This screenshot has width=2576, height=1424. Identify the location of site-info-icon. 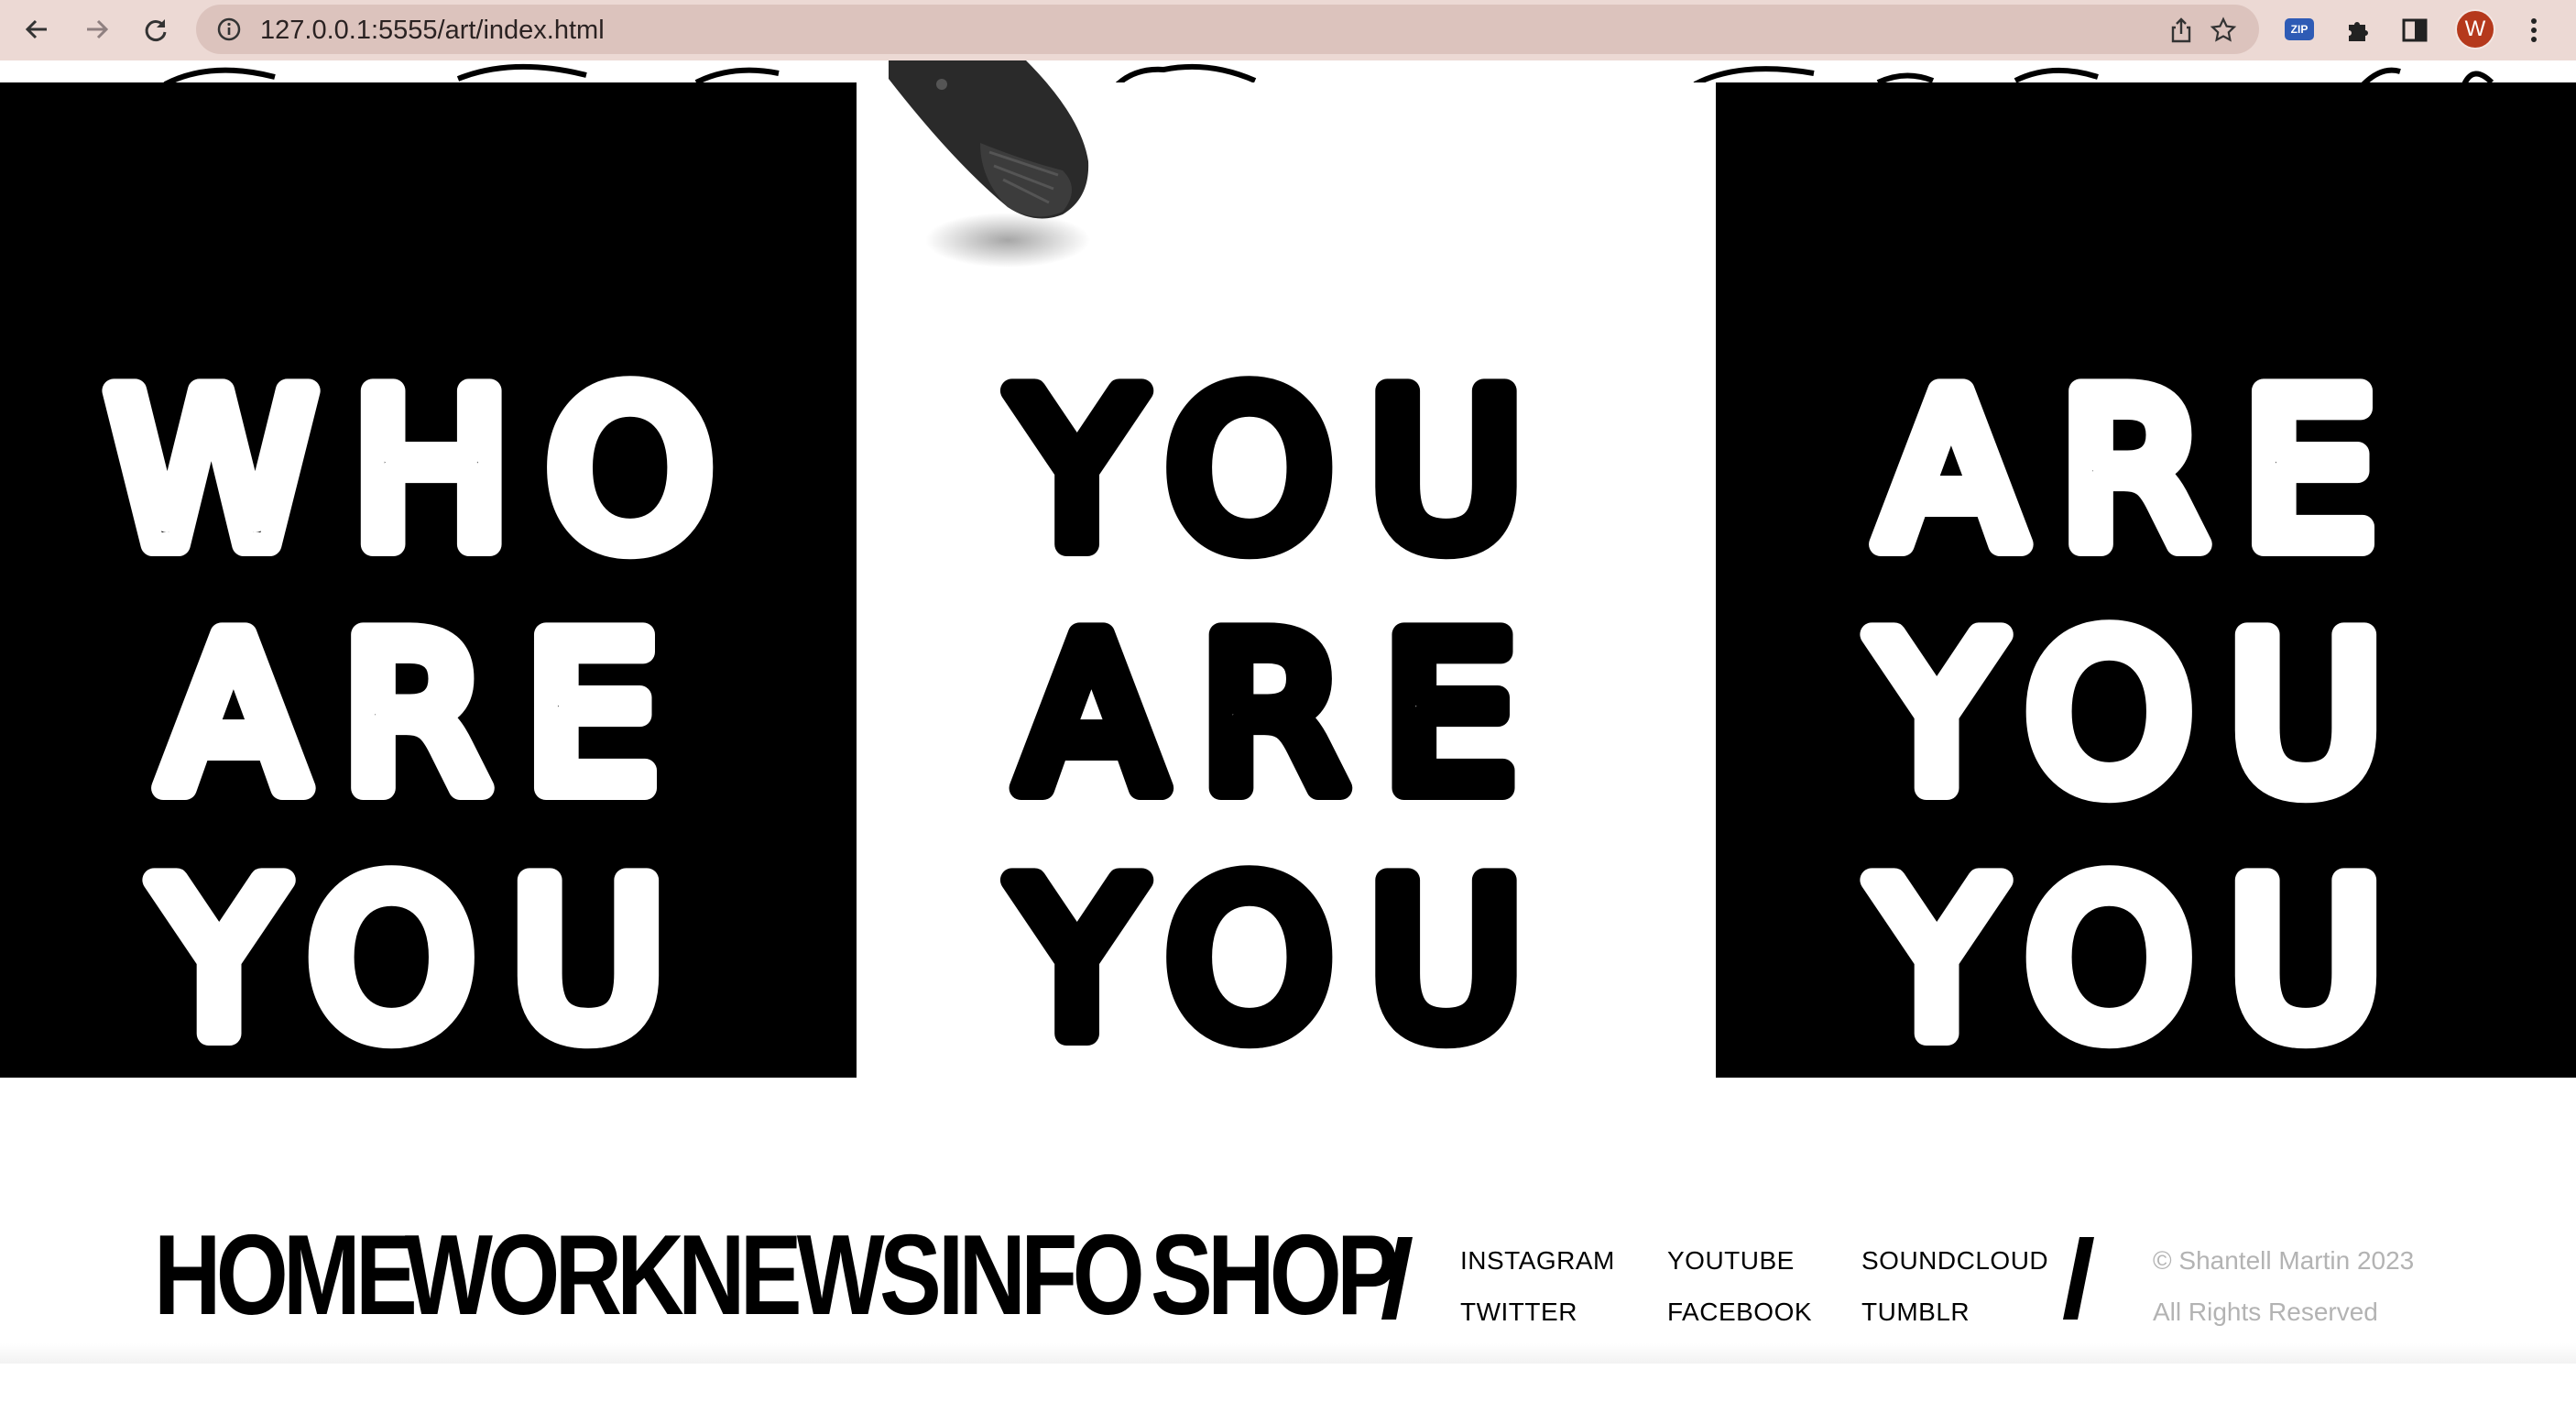
(229, 29).